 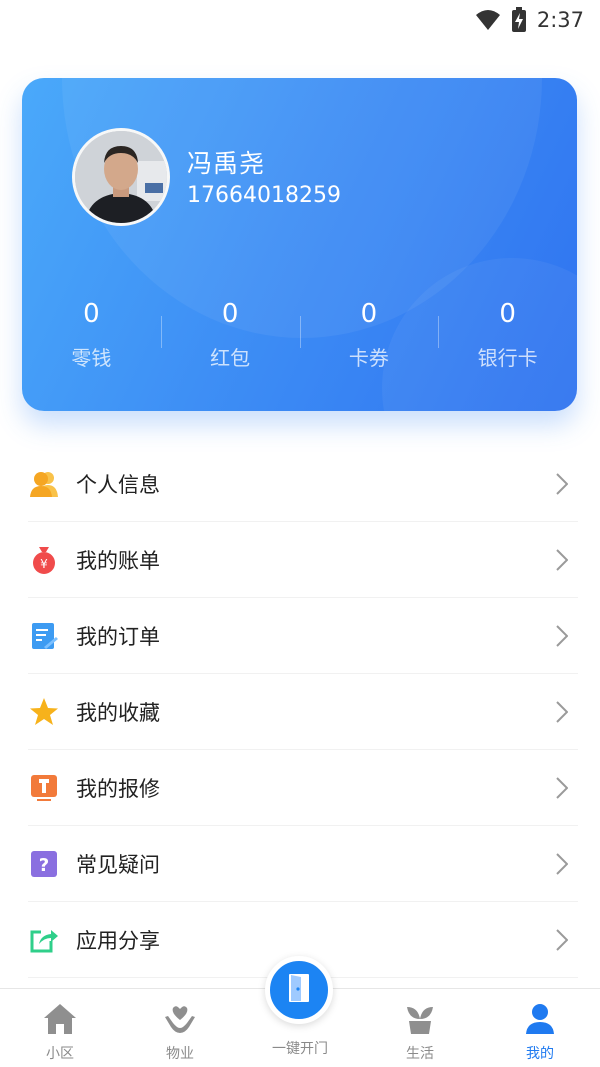 What do you see at coordinates (300, 560) in the screenshot?
I see `menu-item-my-bills: ¥ 我的账单` at bounding box center [300, 560].